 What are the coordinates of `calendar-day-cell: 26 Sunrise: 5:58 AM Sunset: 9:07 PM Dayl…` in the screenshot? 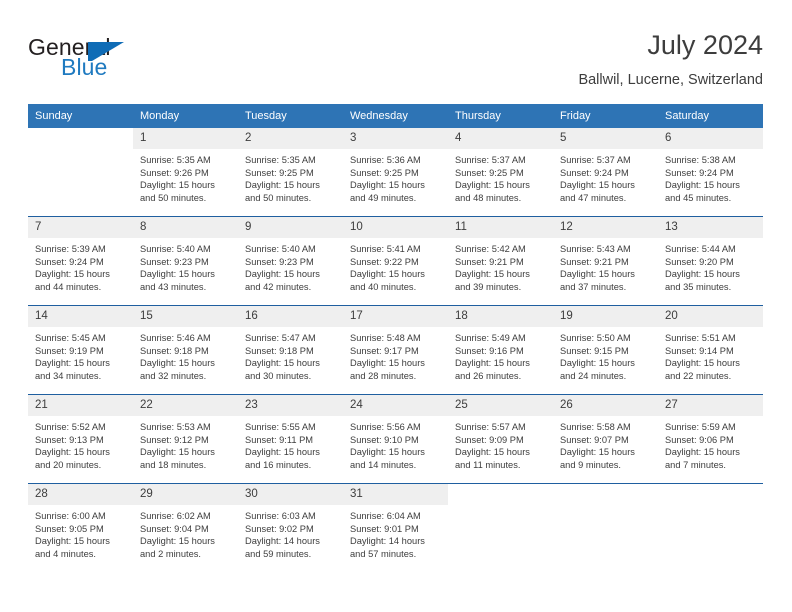 It's located at (605, 439).